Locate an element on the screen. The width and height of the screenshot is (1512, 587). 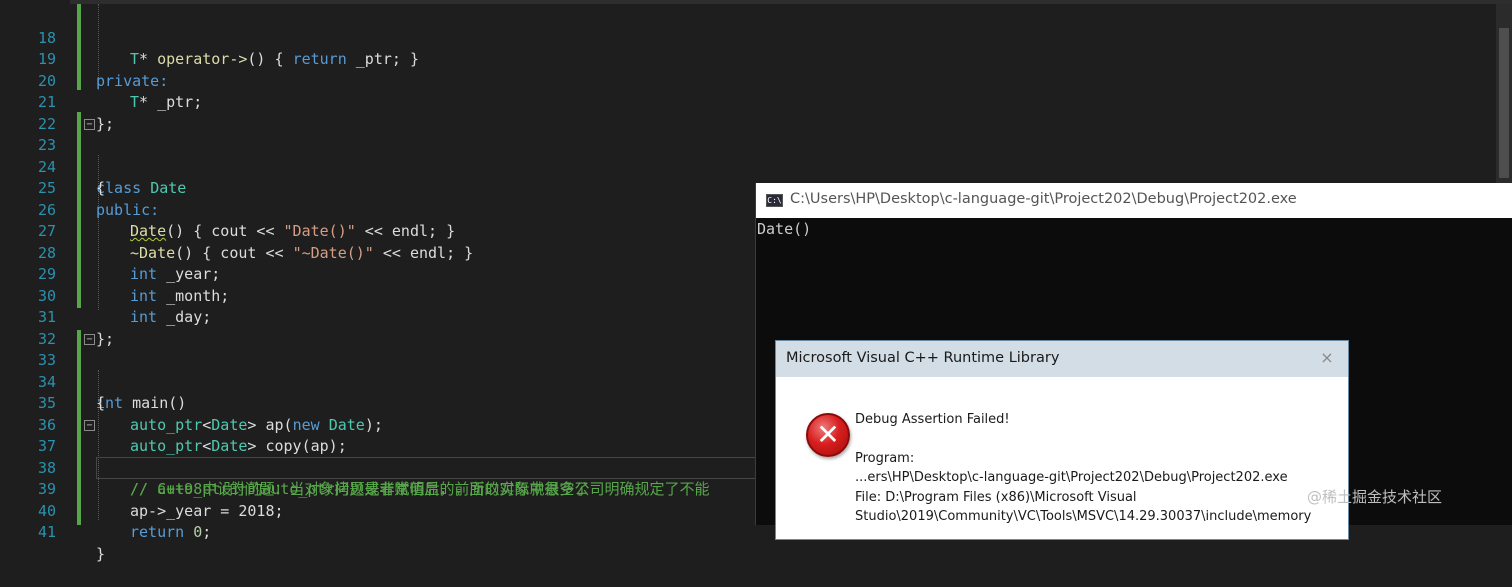
code-line: 20 T* _ptr; is located at coordinates (756, 80).